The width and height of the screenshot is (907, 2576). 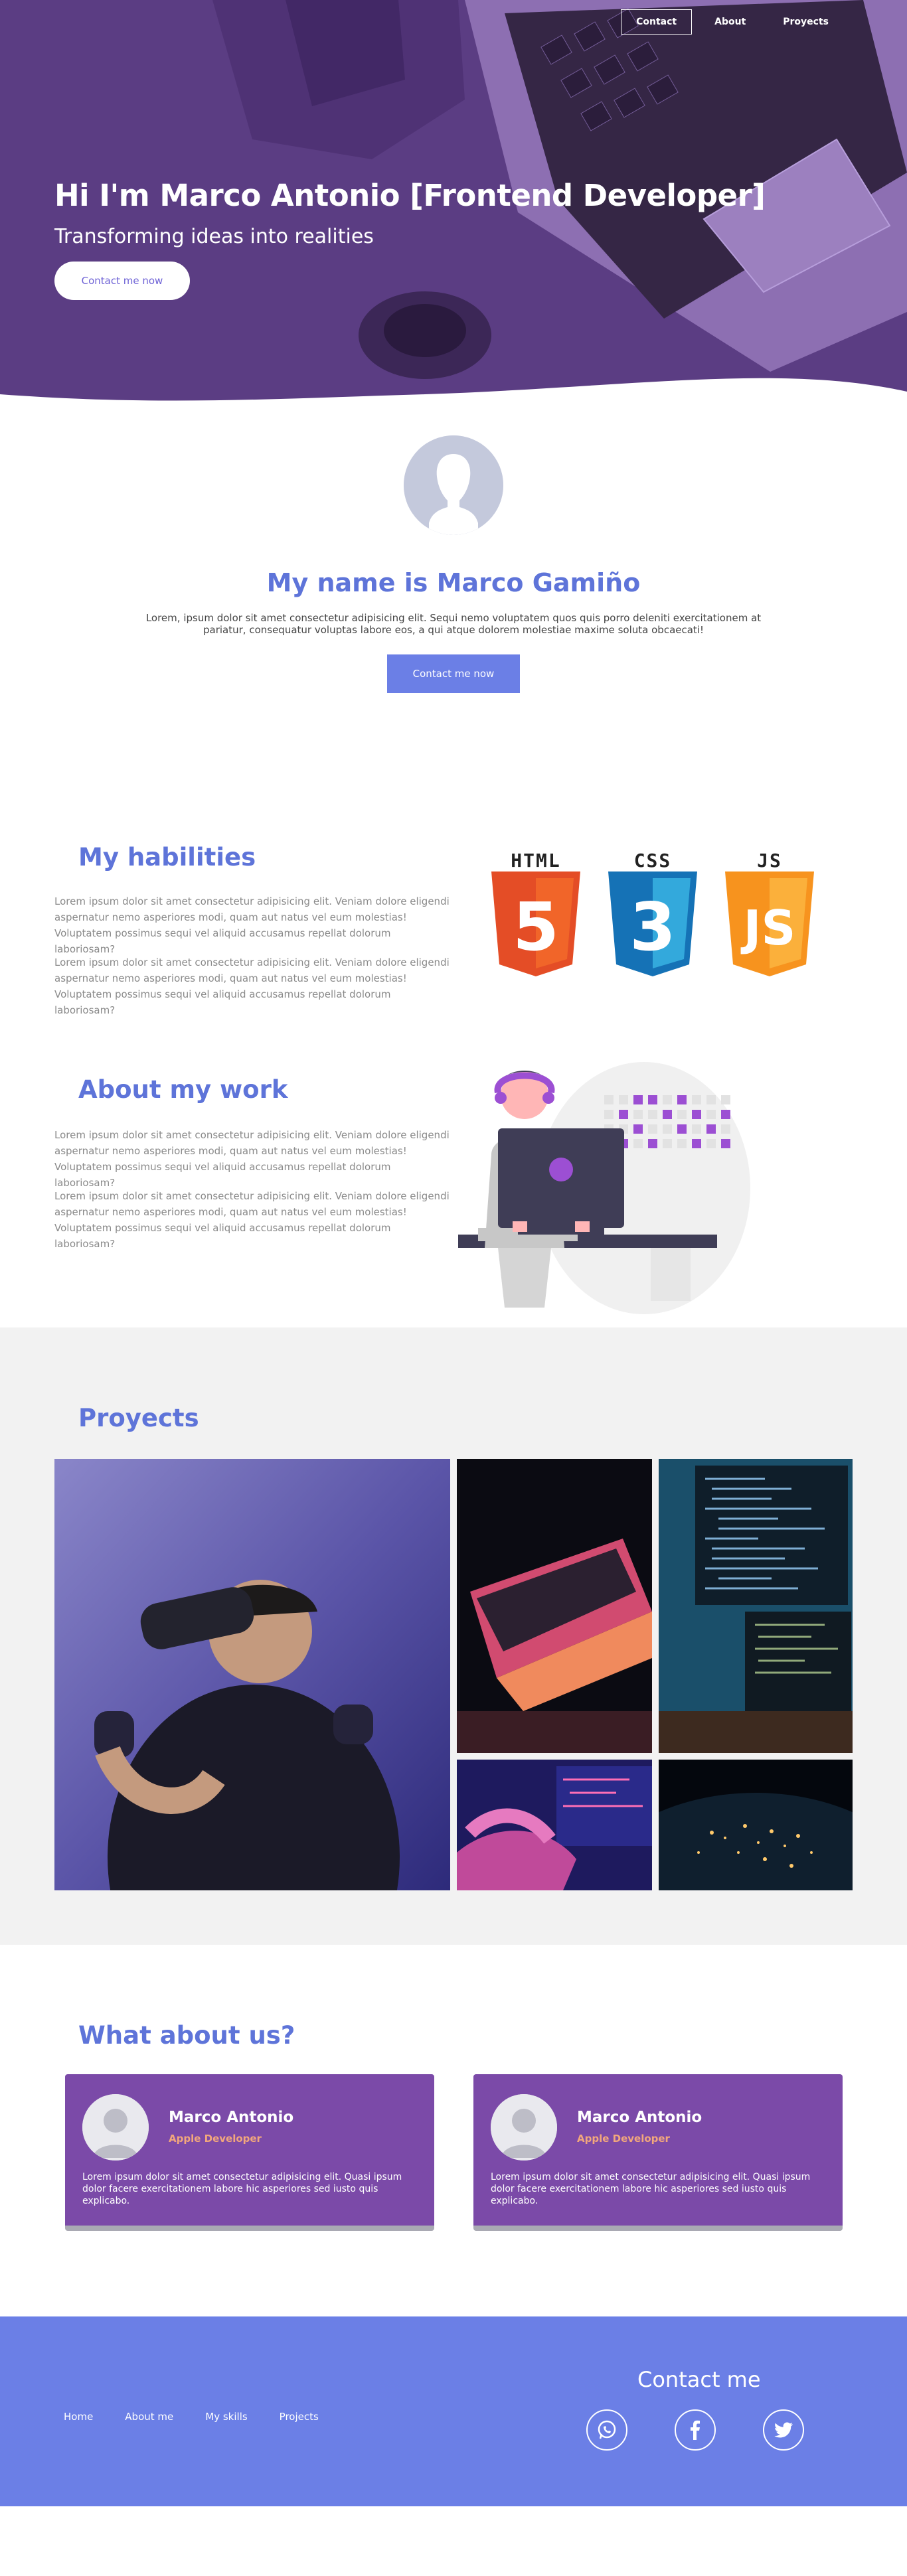 What do you see at coordinates (768, 928) in the screenshot?
I see `js-number: JS` at bounding box center [768, 928].